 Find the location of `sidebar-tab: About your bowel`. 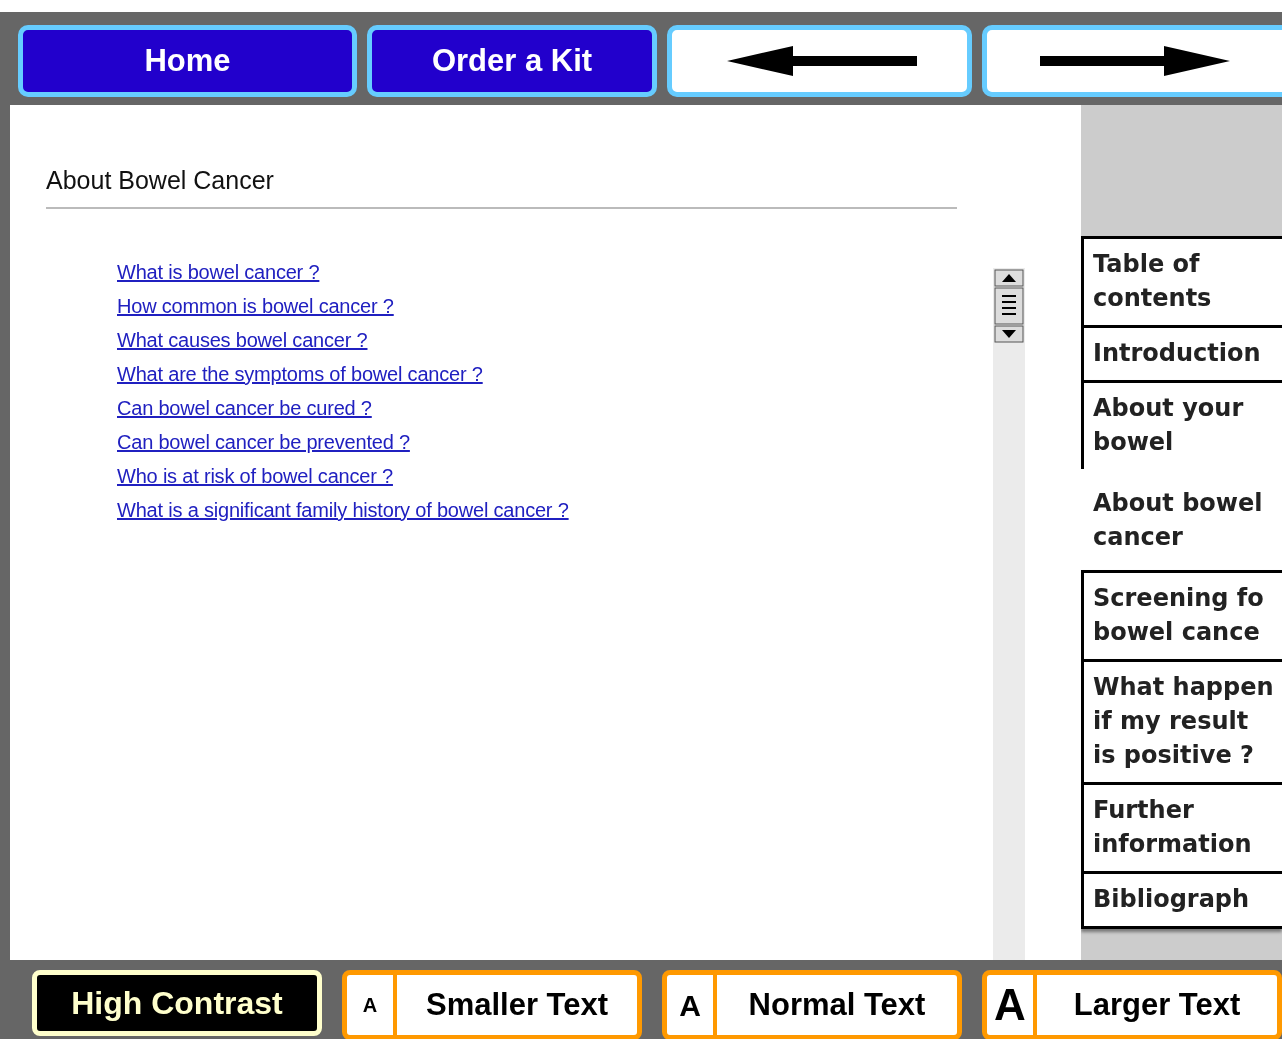

sidebar-tab: About your bowel is located at coordinates (1181, 426).